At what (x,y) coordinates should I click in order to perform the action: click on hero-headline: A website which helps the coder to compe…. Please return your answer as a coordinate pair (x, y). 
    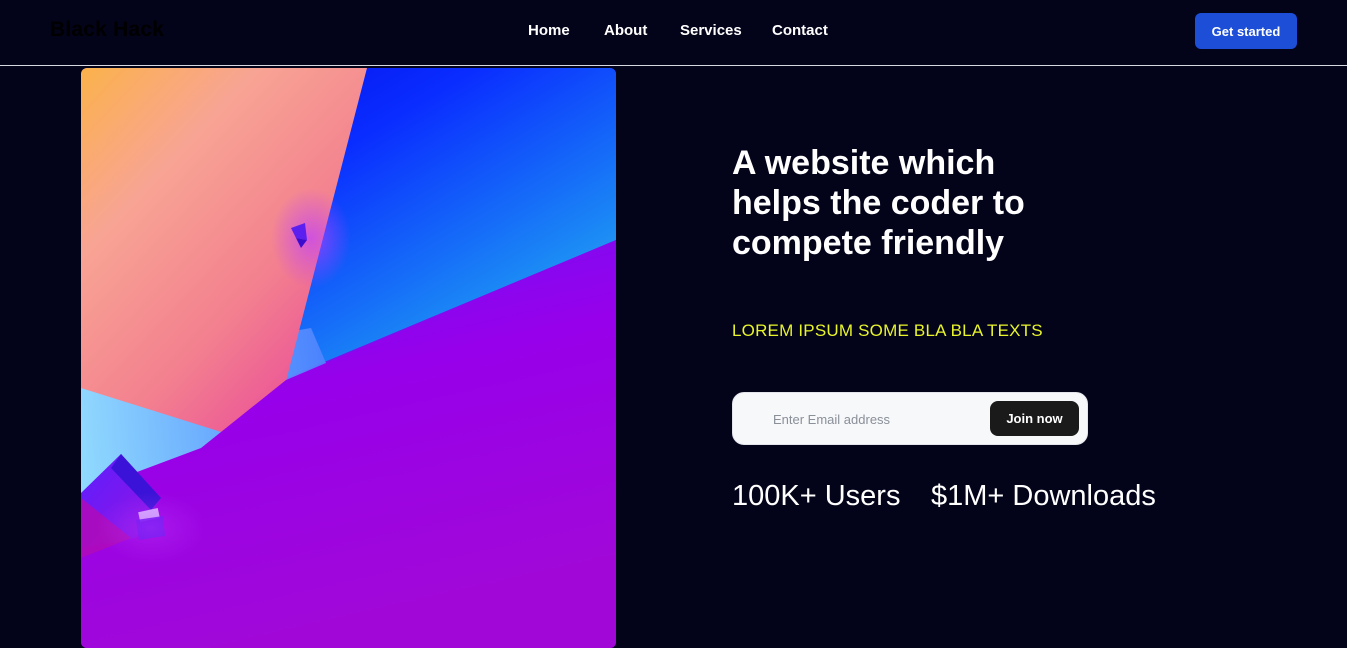
    Looking at the image, I should click on (878, 203).